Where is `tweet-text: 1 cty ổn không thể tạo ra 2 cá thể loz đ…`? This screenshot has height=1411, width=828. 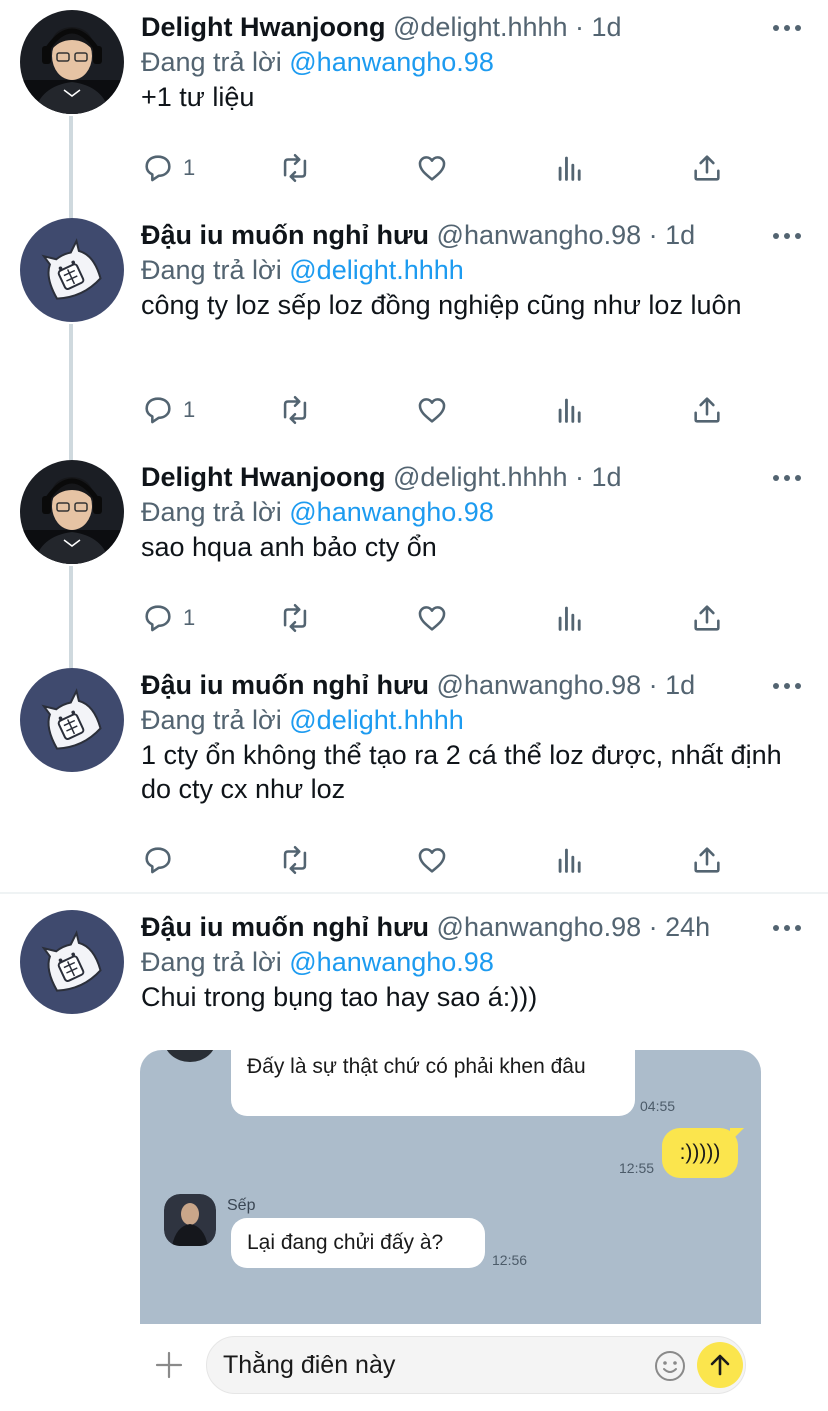
tweet-text: 1 cty ổn không thể tạo ra 2 cá thể loz đ… is located at coordinates (461, 772).